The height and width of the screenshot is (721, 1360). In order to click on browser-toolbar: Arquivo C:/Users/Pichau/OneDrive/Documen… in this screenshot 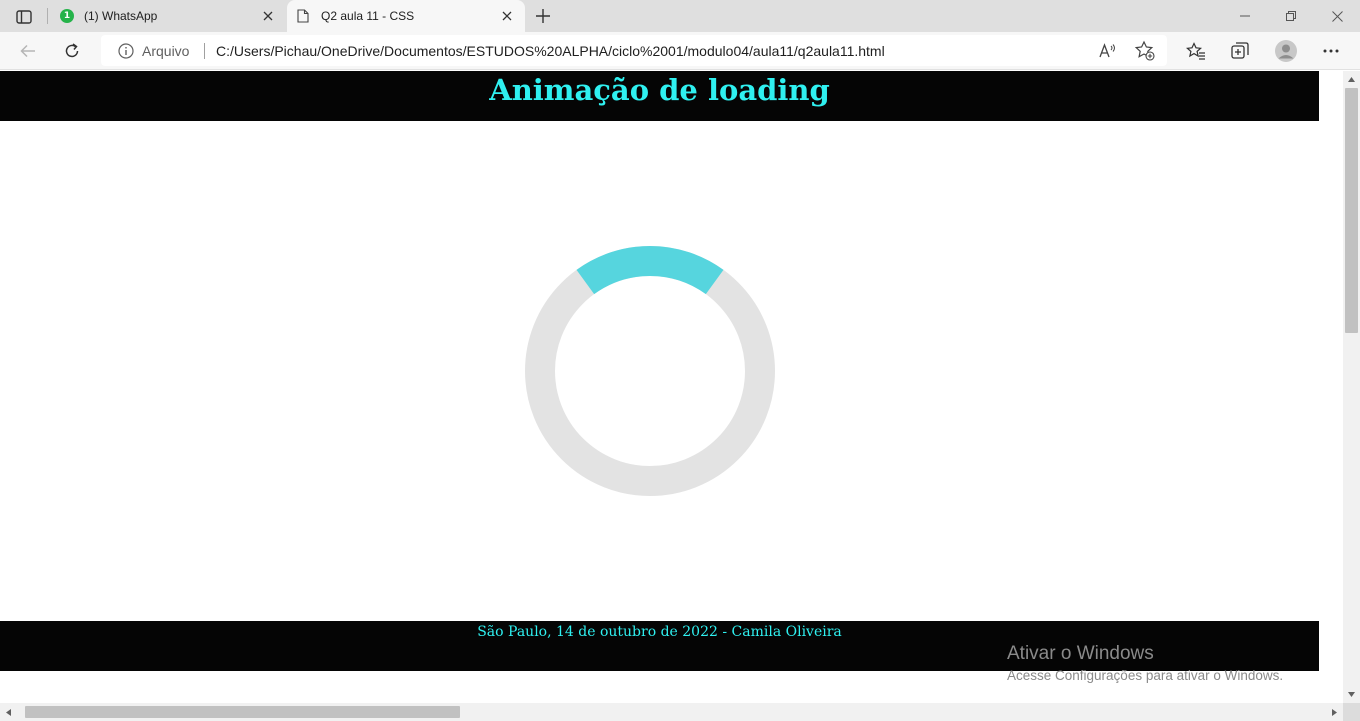, I will do `click(680, 51)`.